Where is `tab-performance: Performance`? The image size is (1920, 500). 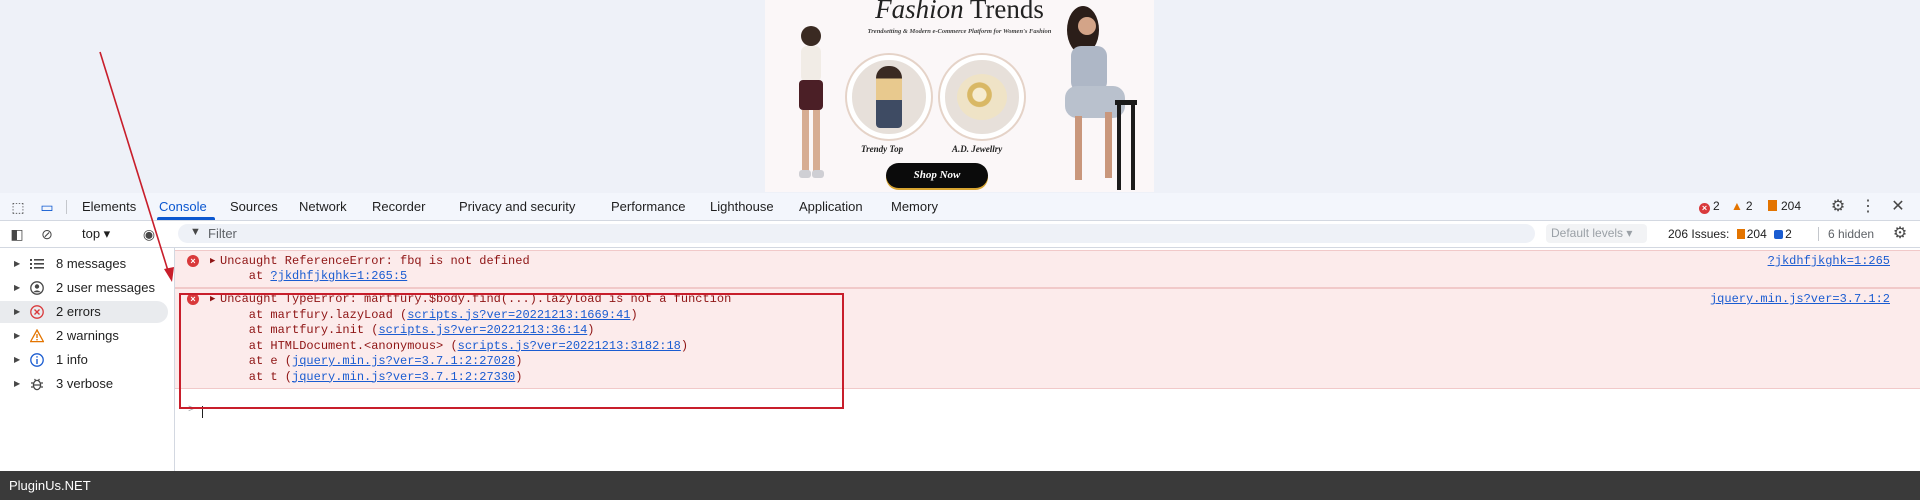 tab-performance: Performance is located at coordinates (648, 206).